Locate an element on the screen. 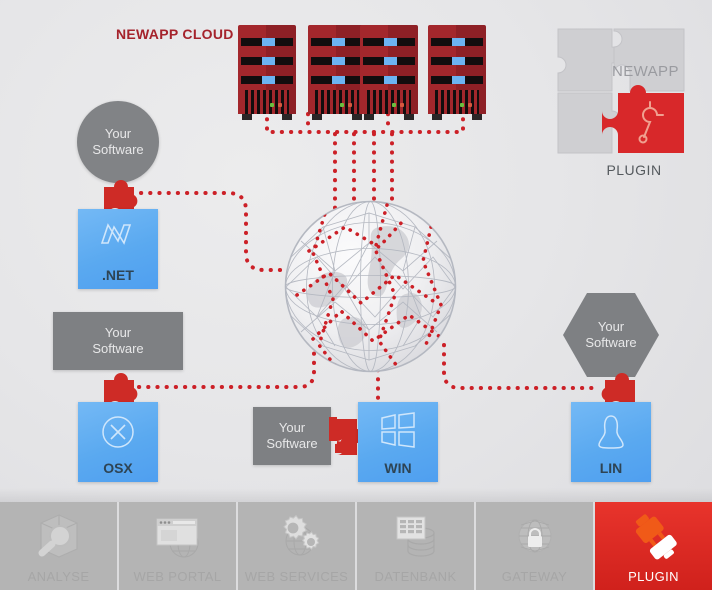  platform-tile-win: WIN is located at coordinates (398, 442).